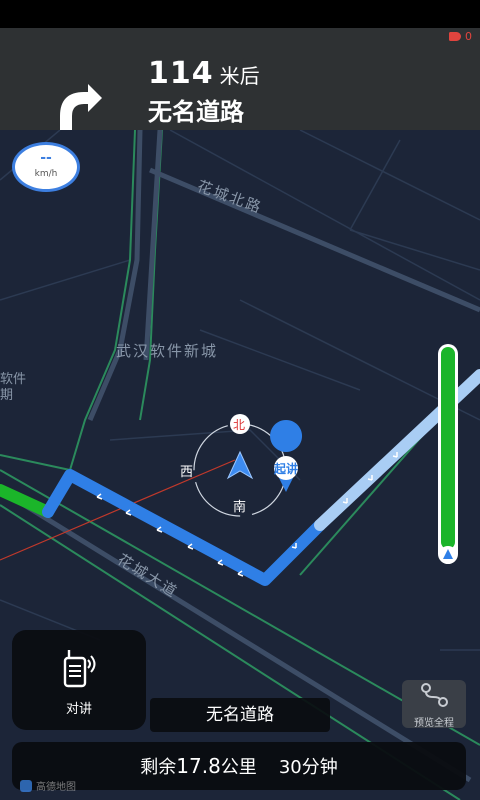 Image resolution: width=480 pixels, height=800 pixels. What do you see at coordinates (79, 669) in the screenshot?
I see `walkie-talkie-icon` at bounding box center [79, 669].